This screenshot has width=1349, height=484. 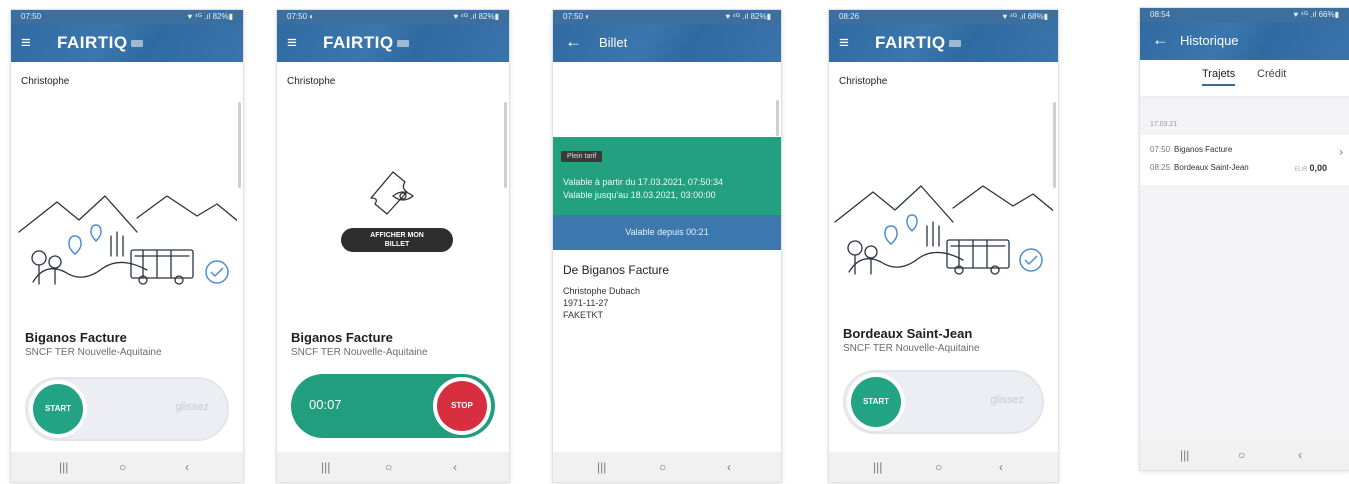 I want to click on chevron-right-icon: ›, so click(x=1341, y=152).